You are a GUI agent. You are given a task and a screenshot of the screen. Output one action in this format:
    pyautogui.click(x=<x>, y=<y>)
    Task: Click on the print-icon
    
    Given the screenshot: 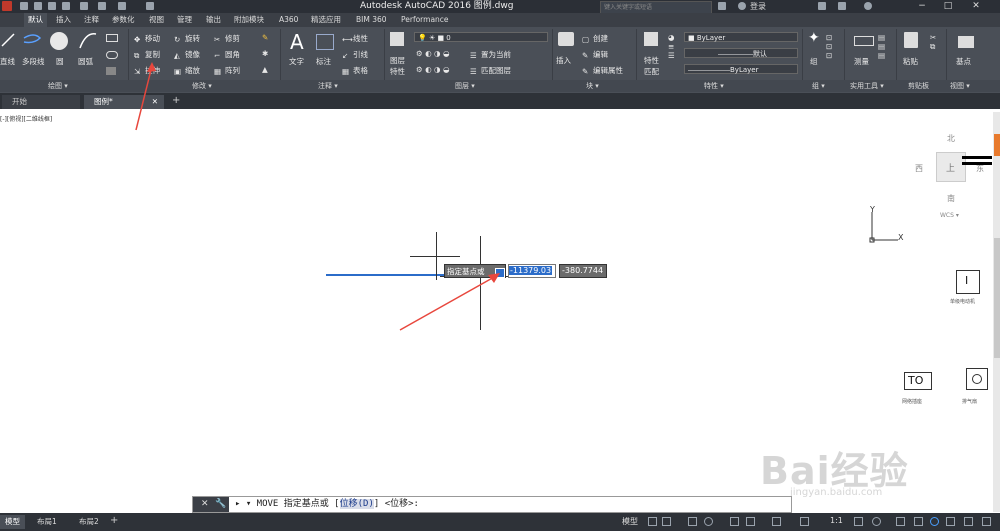 What is the action you would take?
    pyautogui.click(x=84, y=6)
    